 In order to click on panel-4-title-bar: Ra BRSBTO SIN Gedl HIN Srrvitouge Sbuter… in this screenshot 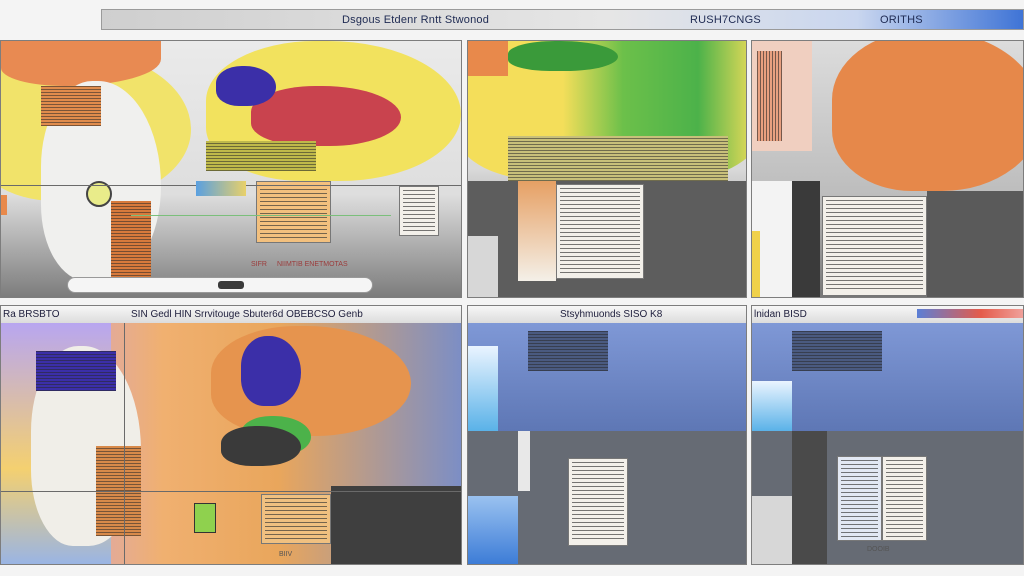, I will do `click(231, 315)`.